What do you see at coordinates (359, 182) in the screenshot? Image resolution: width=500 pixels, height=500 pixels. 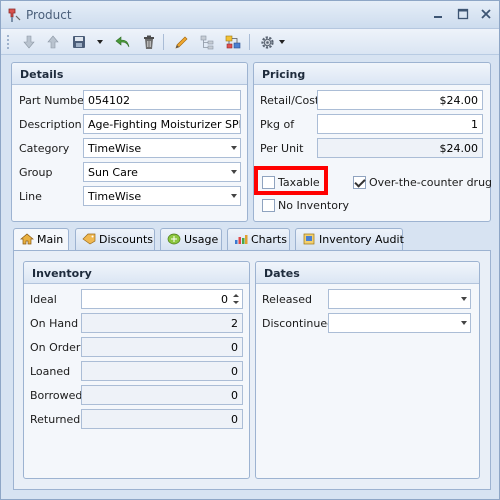 I see `otc-drug-checkbox` at bounding box center [359, 182].